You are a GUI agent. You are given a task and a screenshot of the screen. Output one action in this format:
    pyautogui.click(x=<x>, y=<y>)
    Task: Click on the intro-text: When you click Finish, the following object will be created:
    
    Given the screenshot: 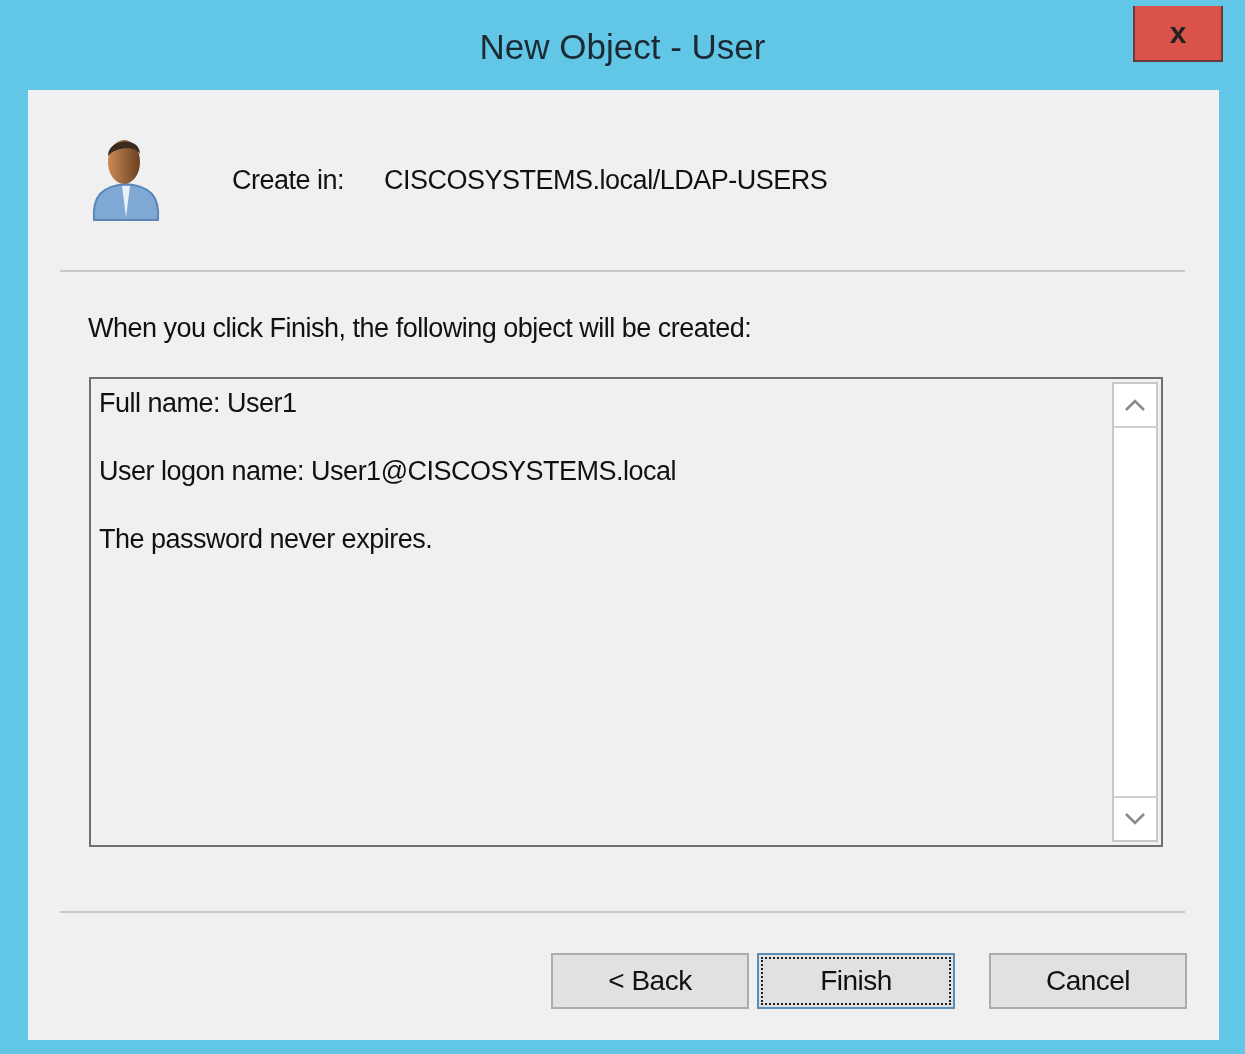 What is the action you would take?
    pyautogui.click(x=420, y=328)
    